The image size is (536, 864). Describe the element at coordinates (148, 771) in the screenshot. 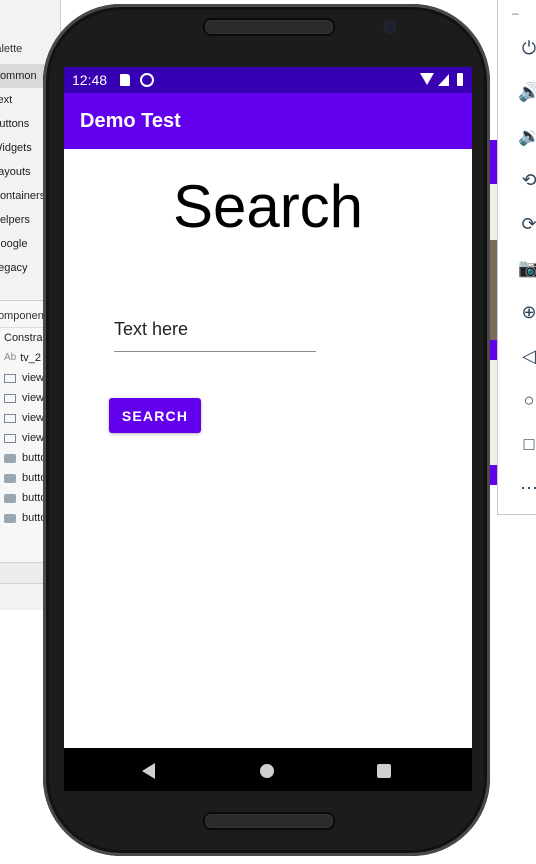

I see `nav-back-icon` at that location.